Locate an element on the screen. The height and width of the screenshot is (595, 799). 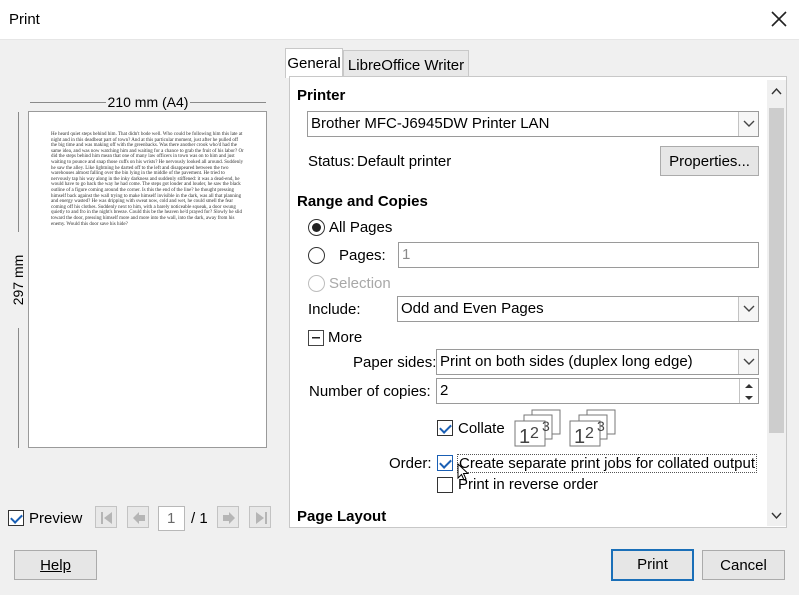
order-label: Order: is located at coordinates (410, 463).